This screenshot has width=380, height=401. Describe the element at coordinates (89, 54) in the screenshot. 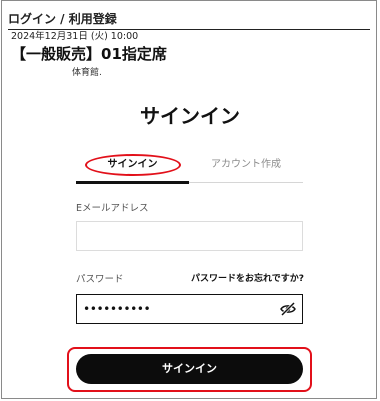

I see `event-title: 【一般販売】01指定席` at that location.